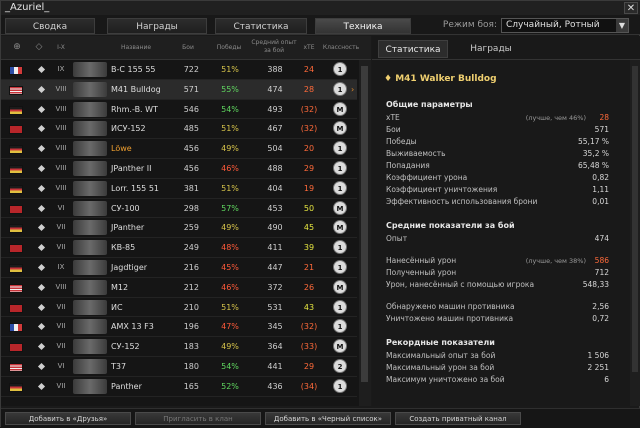 This screenshot has width=640, height=428. What do you see at coordinates (179, 367) in the screenshot?
I see `table-row: VI T37 180 54% 441 29 2` at bounding box center [179, 367].